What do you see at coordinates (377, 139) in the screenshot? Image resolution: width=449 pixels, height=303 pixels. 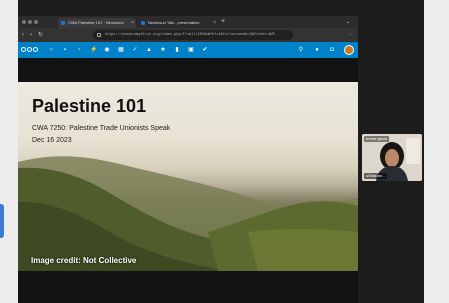 I see `participant-name: femme garcia` at bounding box center [377, 139].